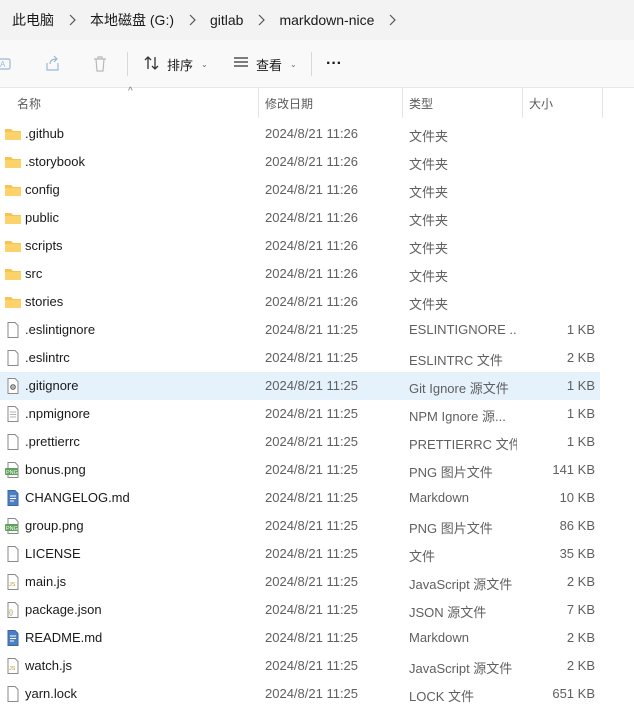  Describe the element at coordinates (42, 189) in the screenshot. I see `file-name: config` at that location.